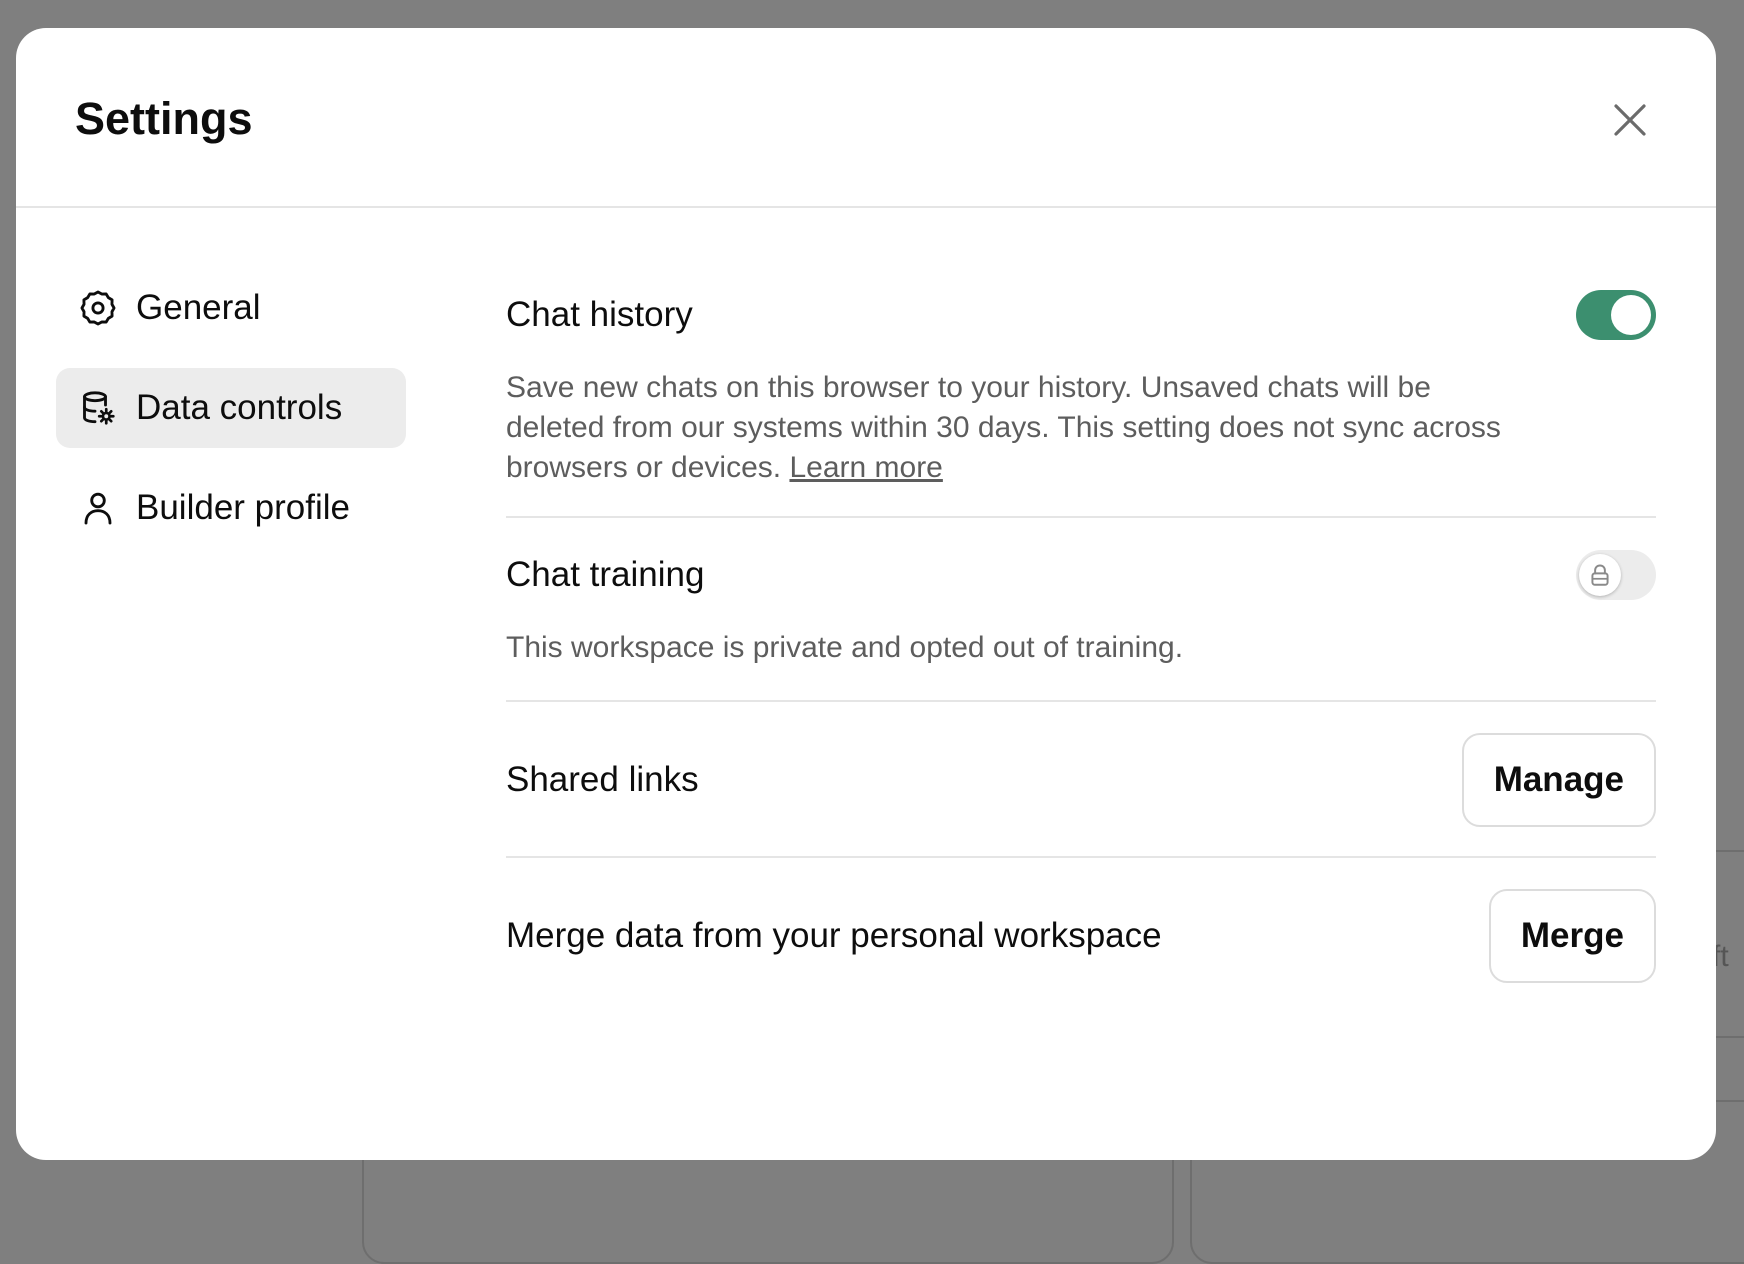 This screenshot has width=1744, height=1264. I want to click on person-icon, so click(98, 508).